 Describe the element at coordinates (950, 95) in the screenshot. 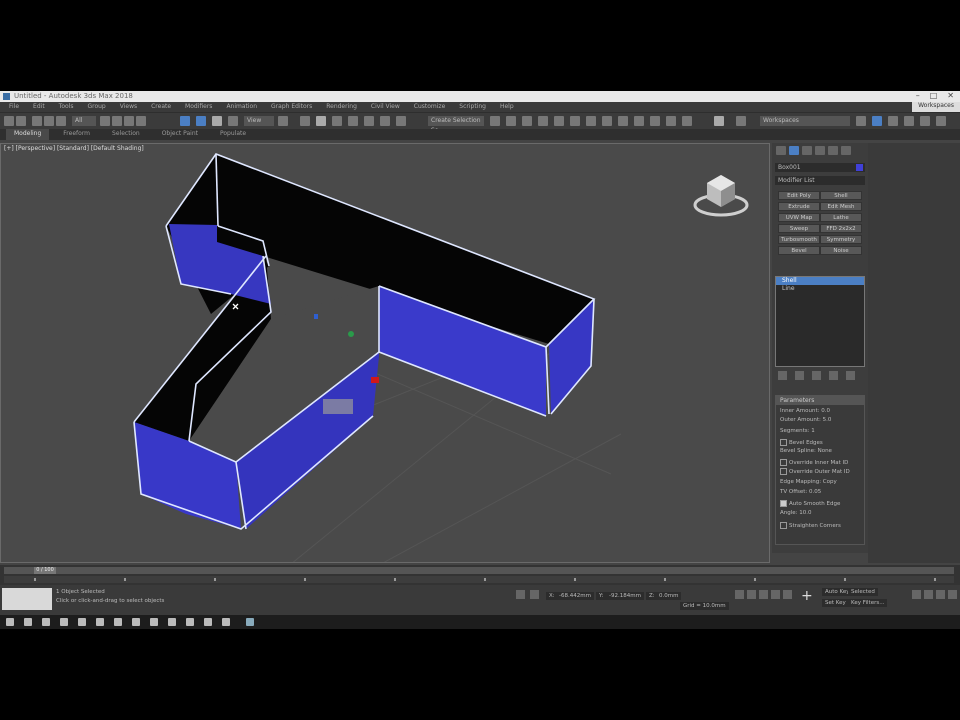

I see `close-button: ✕` at that location.